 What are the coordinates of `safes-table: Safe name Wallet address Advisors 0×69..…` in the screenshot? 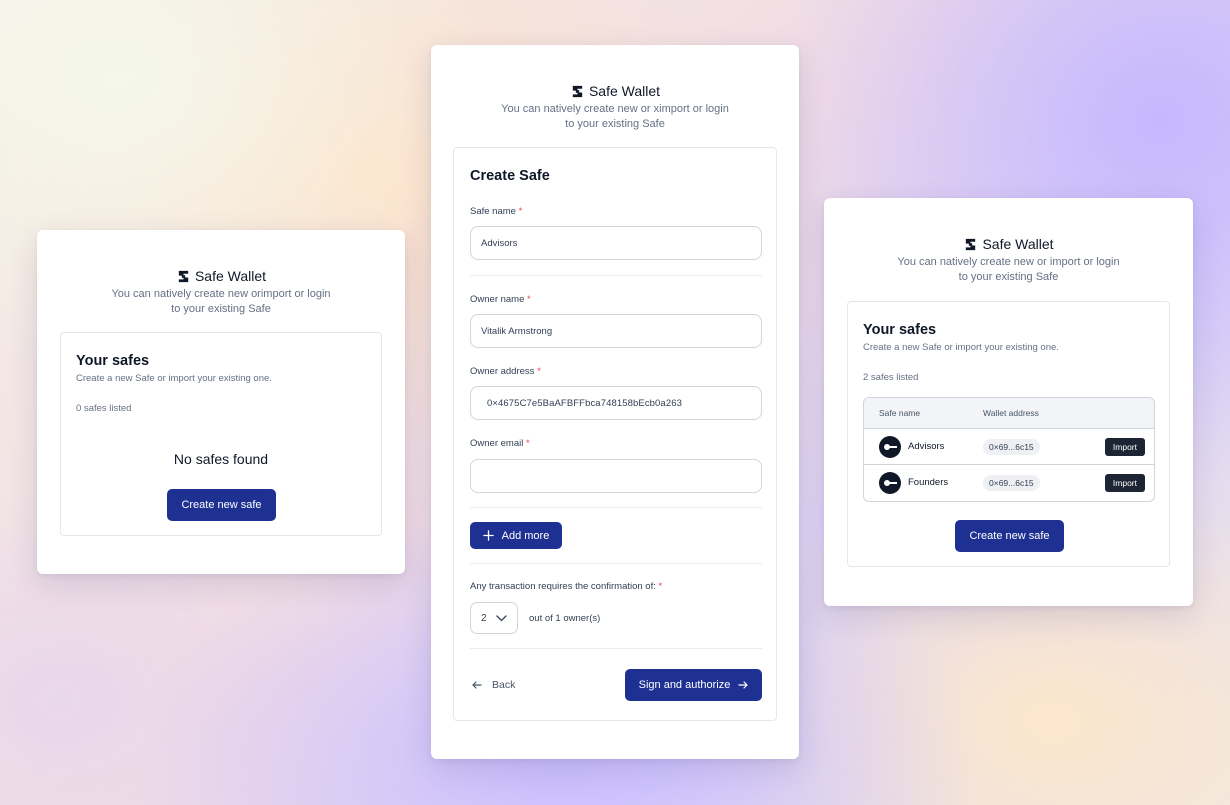 It's located at (1009, 449).